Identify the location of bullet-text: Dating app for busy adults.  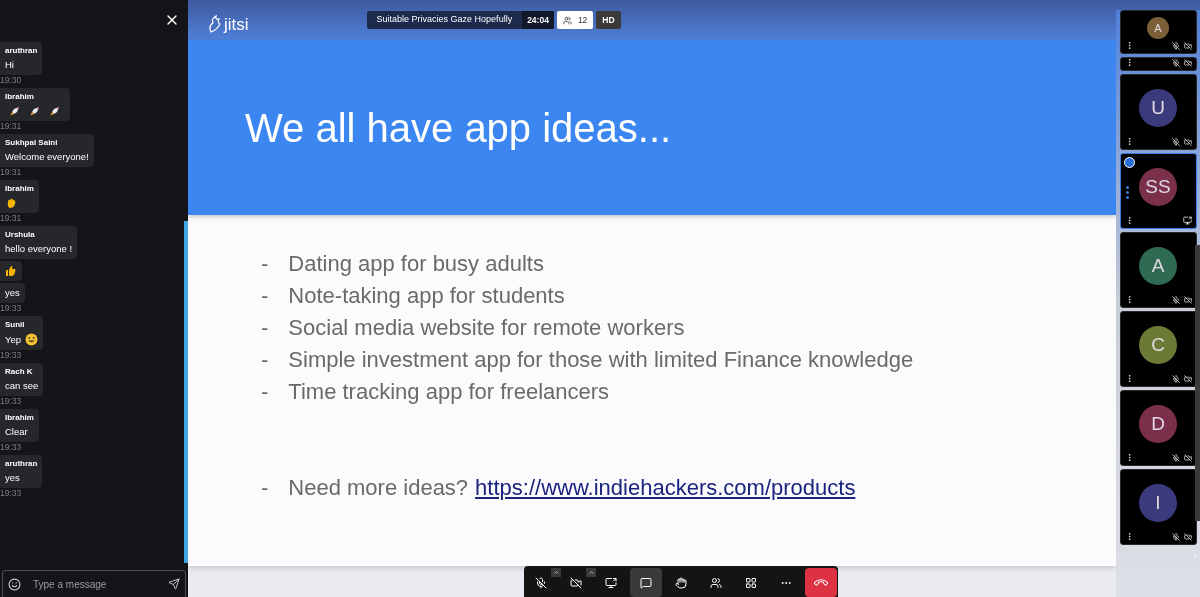
(416, 264).